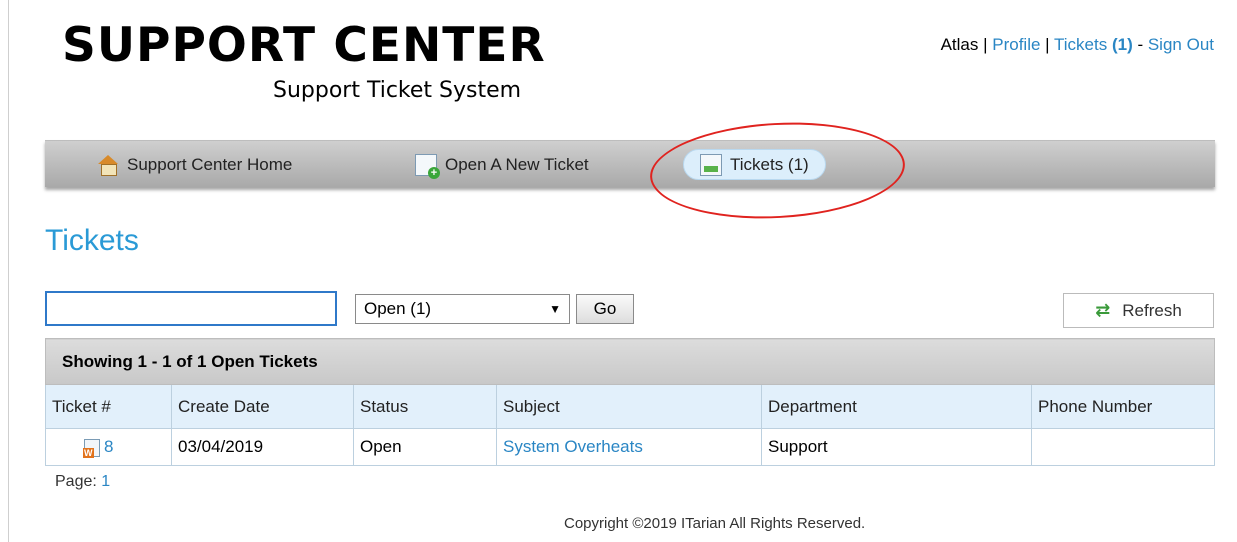 This screenshot has height=542, width=1237. What do you see at coordinates (8, 271) in the screenshot?
I see `page-border` at bounding box center [8, 271].